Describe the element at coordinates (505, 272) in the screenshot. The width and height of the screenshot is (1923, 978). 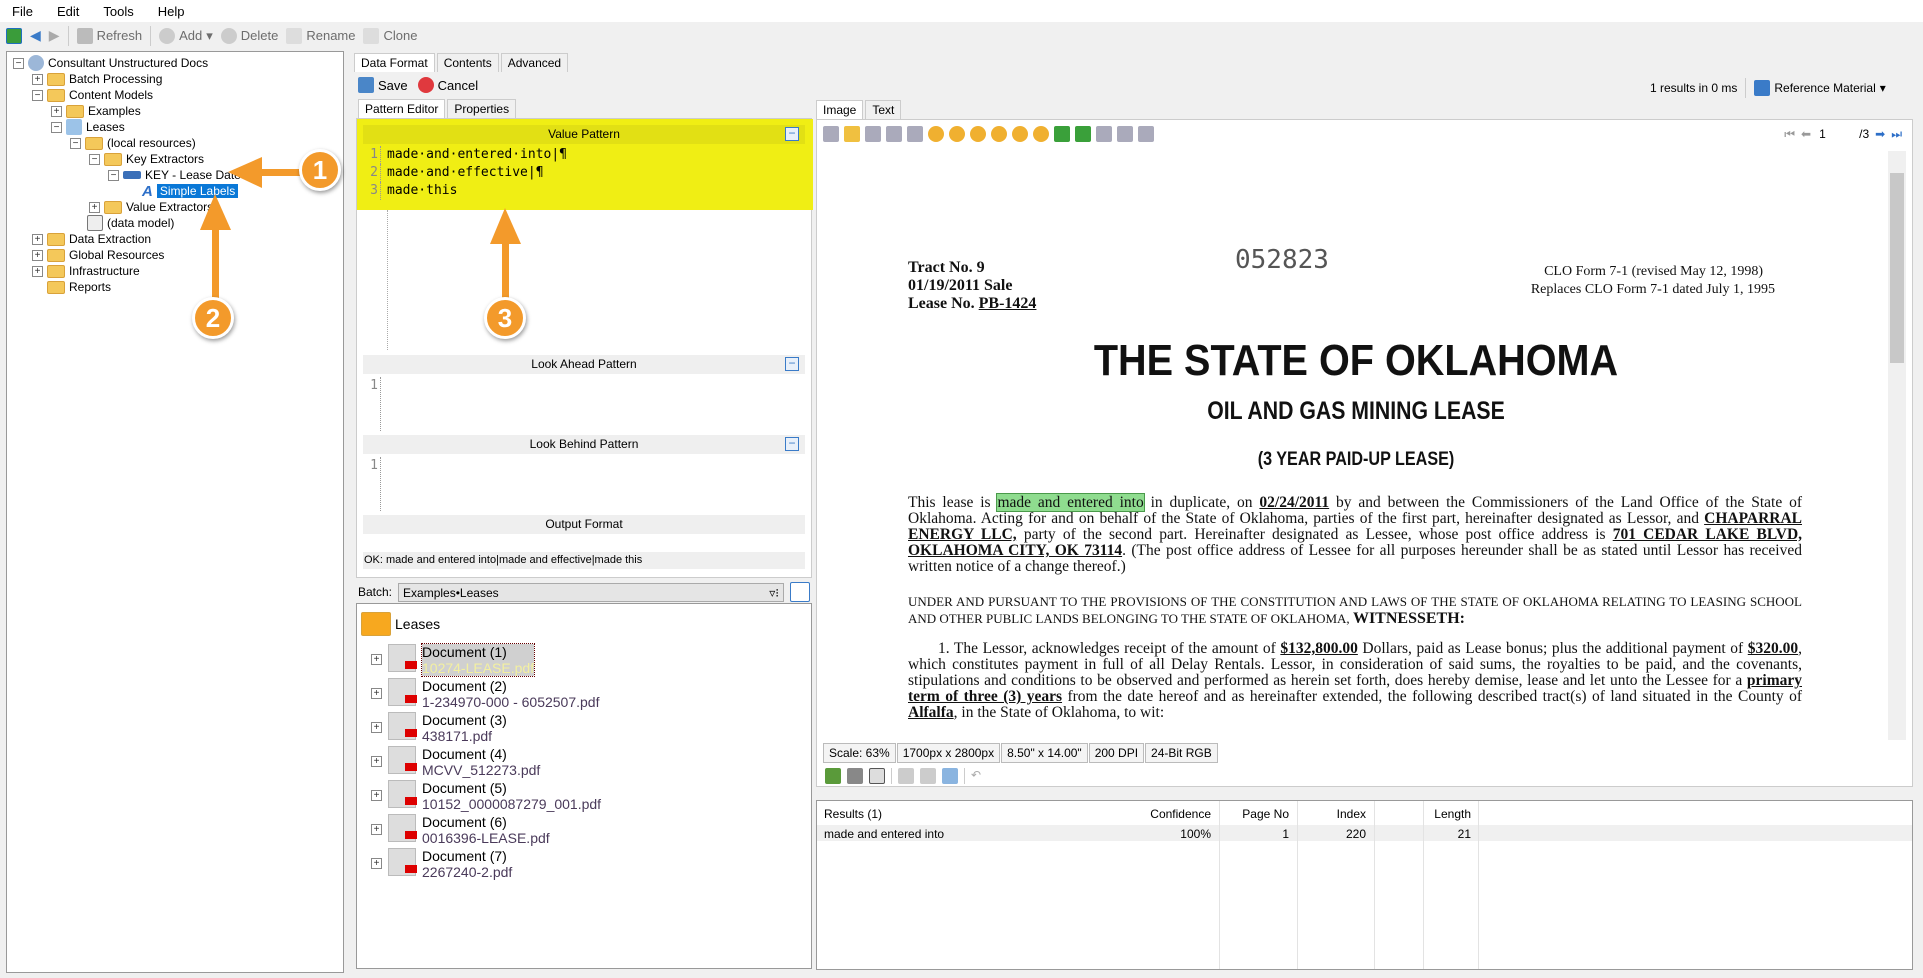
I see `arrow-3-shaft` at that location.